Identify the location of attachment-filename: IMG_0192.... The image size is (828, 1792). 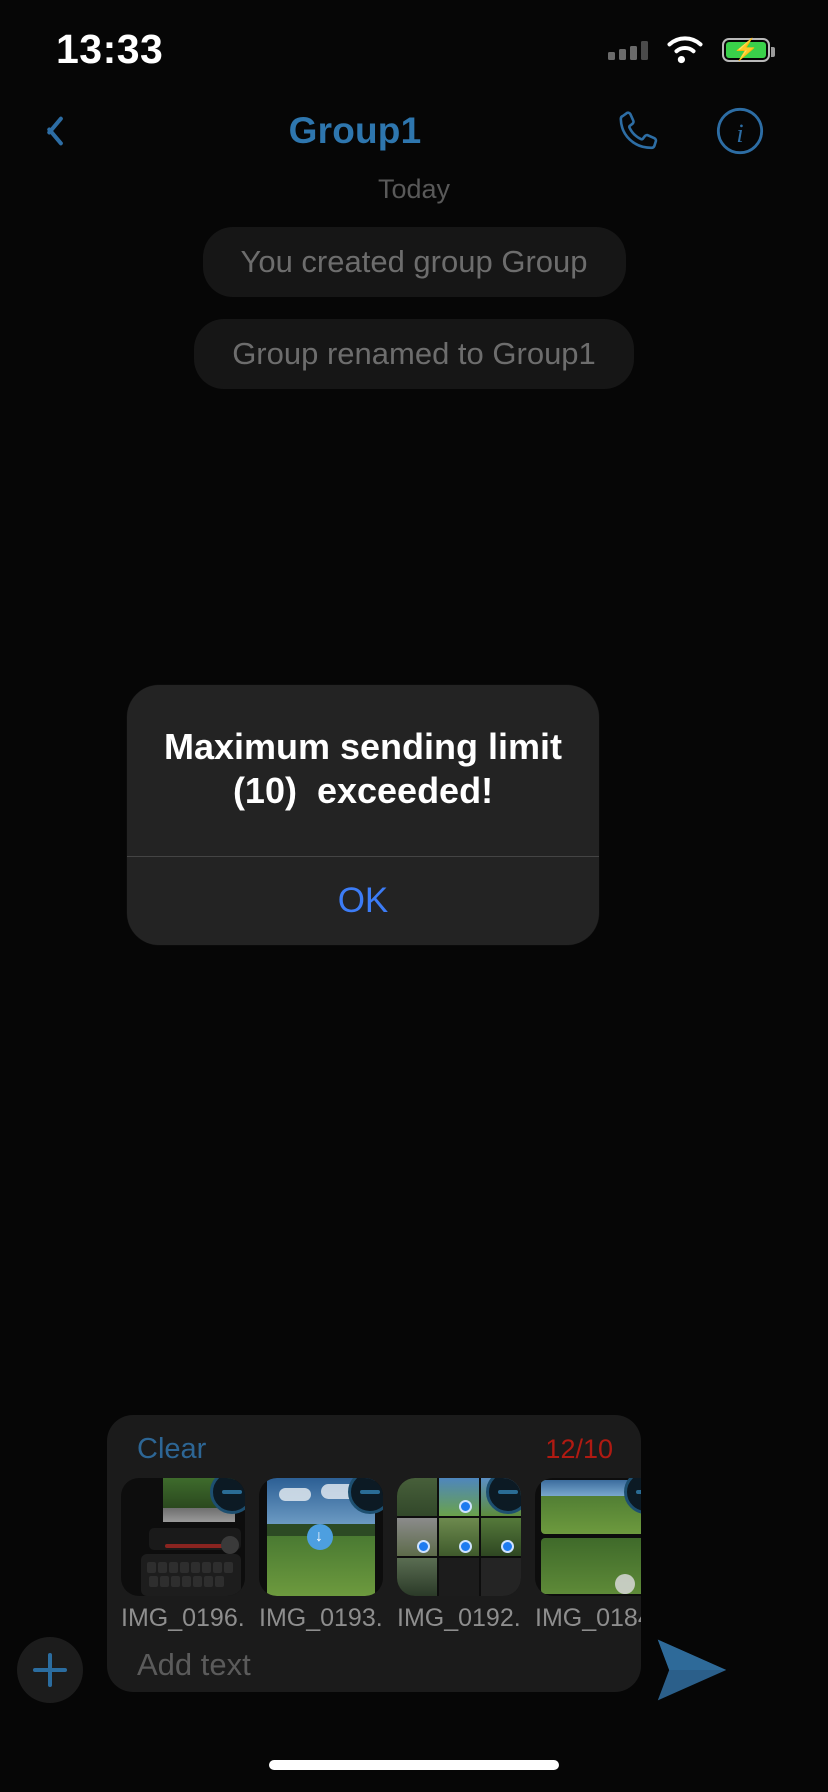
(459, 1618).